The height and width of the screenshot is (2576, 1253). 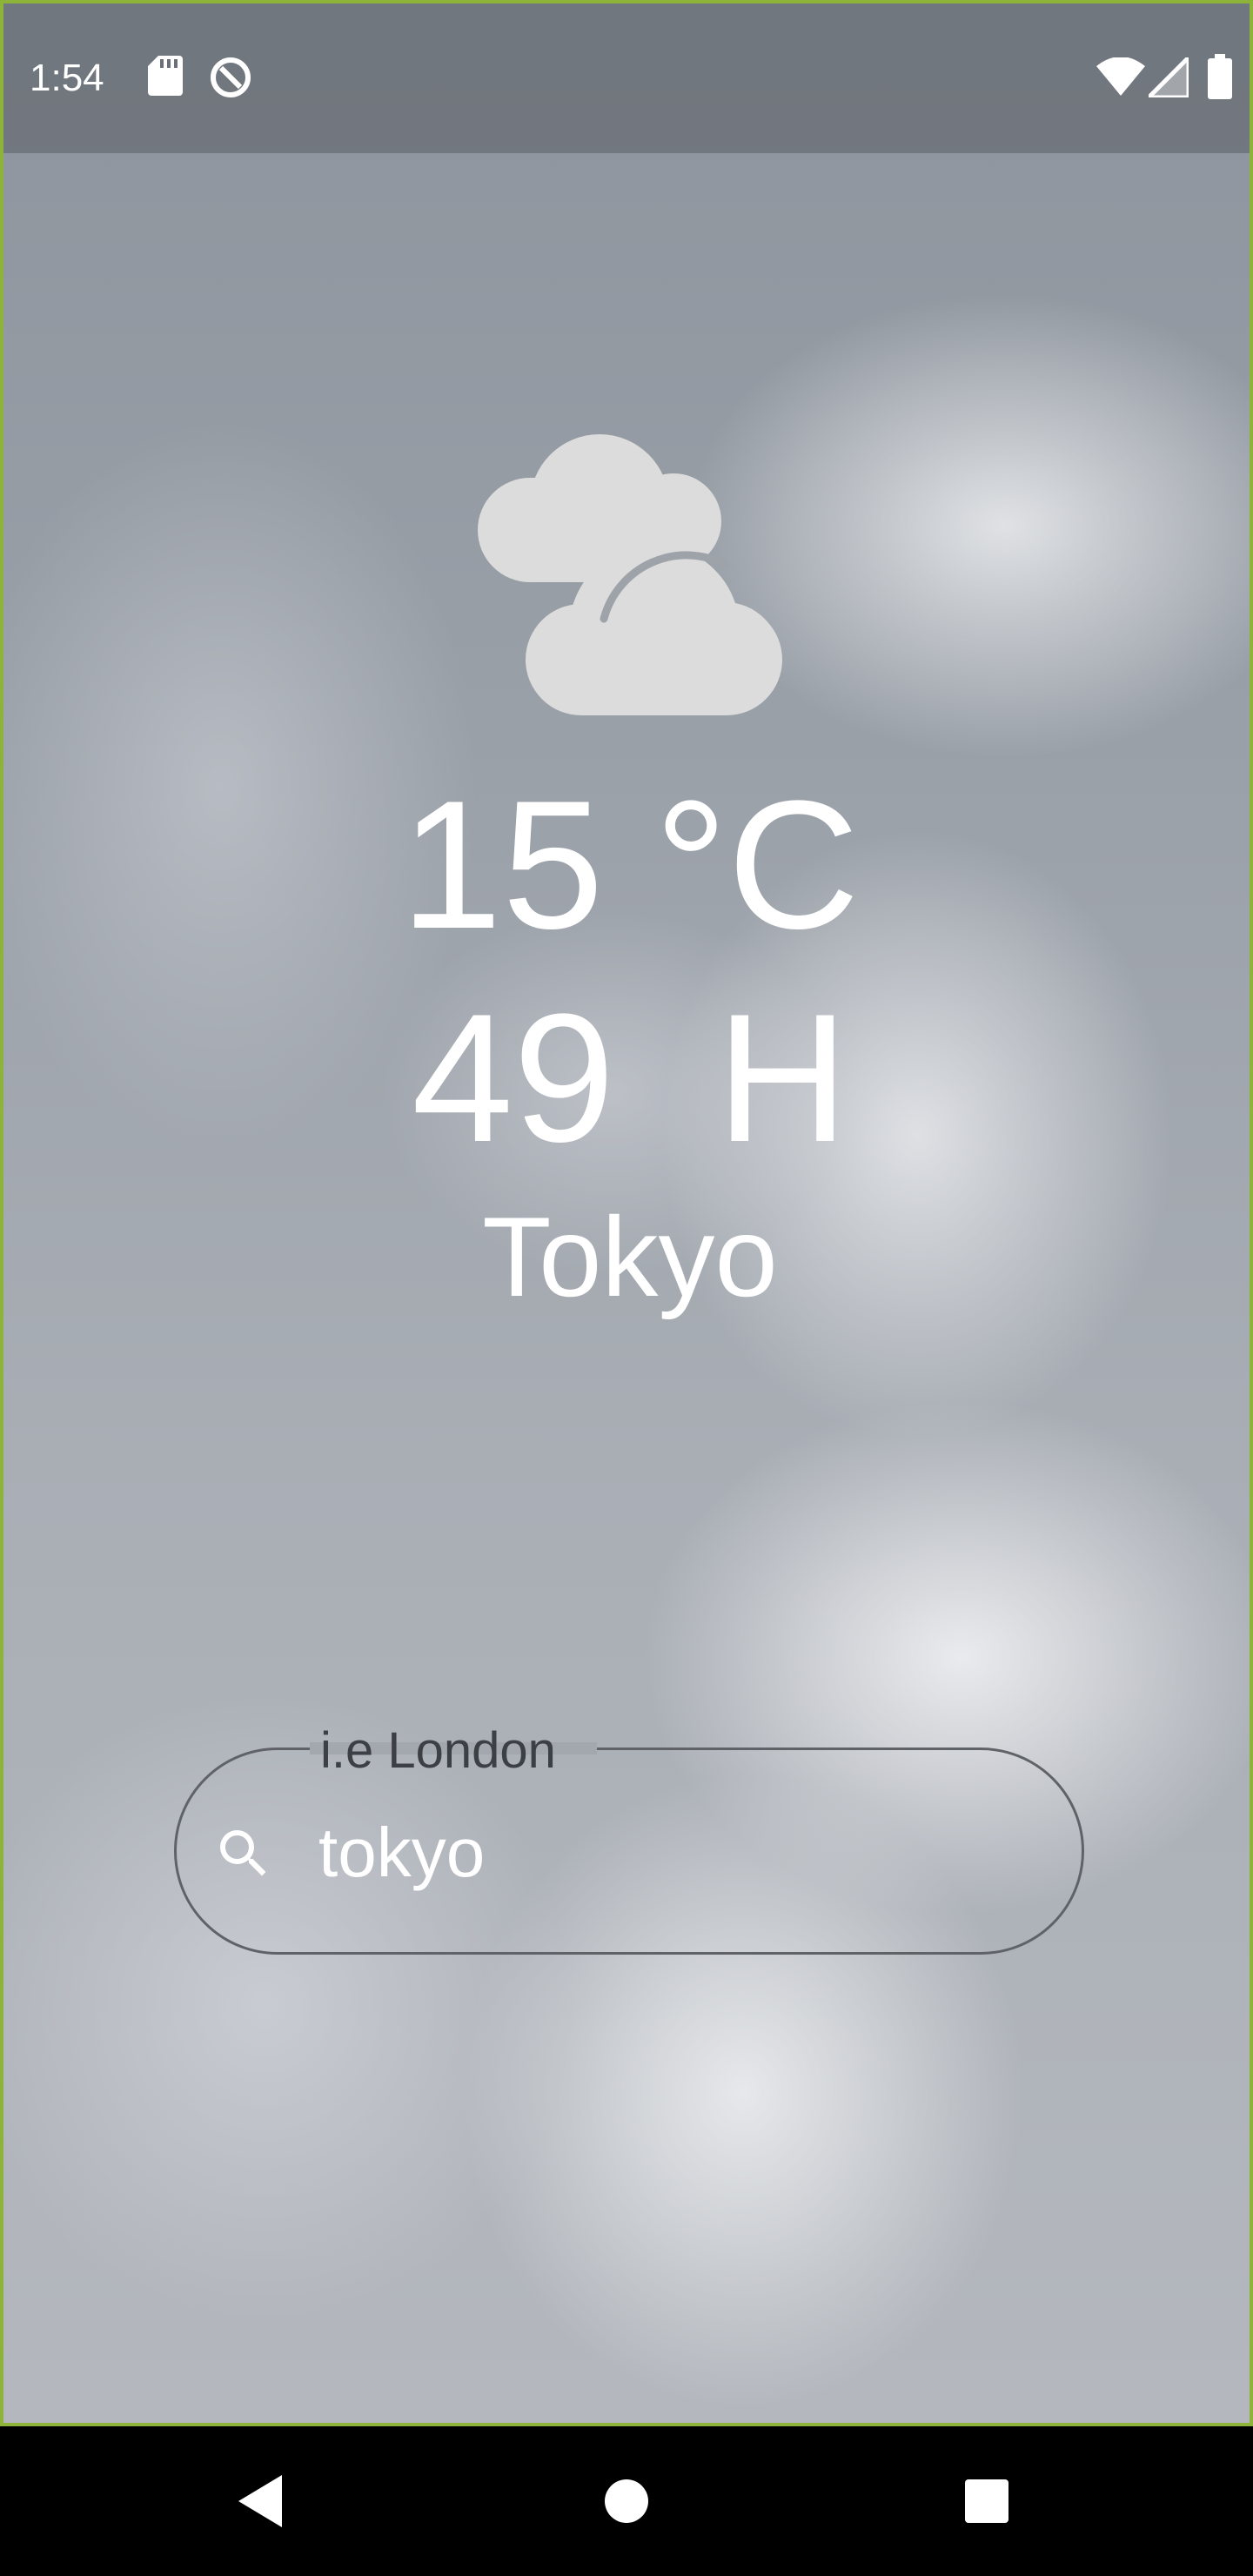 I want to click on search-field-label: i.e London, so click(x=438, y=1750).